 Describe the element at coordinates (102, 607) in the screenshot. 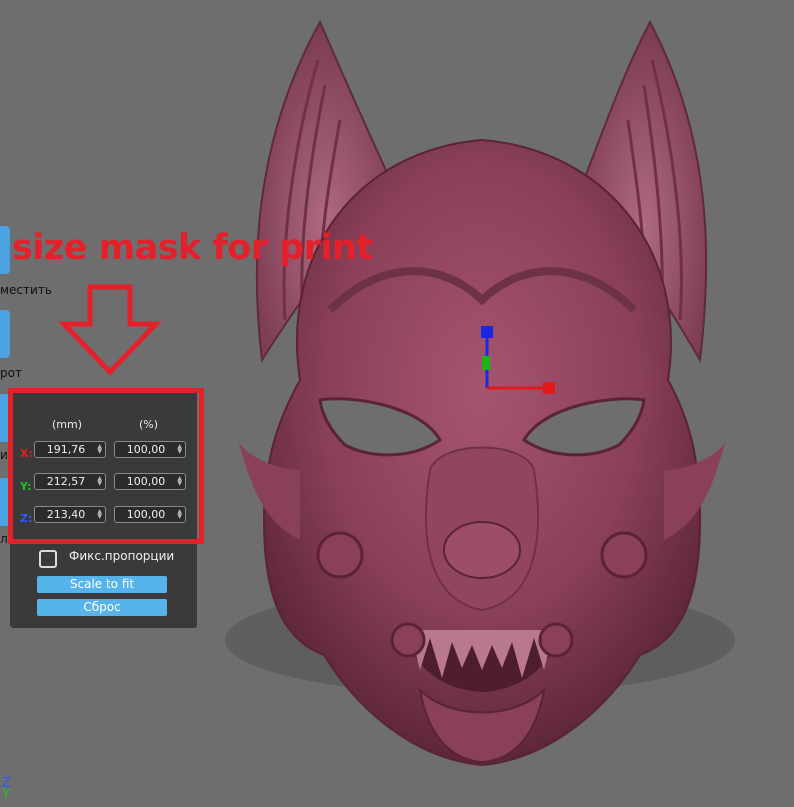

I see `reset-button: Сброс` at that location.